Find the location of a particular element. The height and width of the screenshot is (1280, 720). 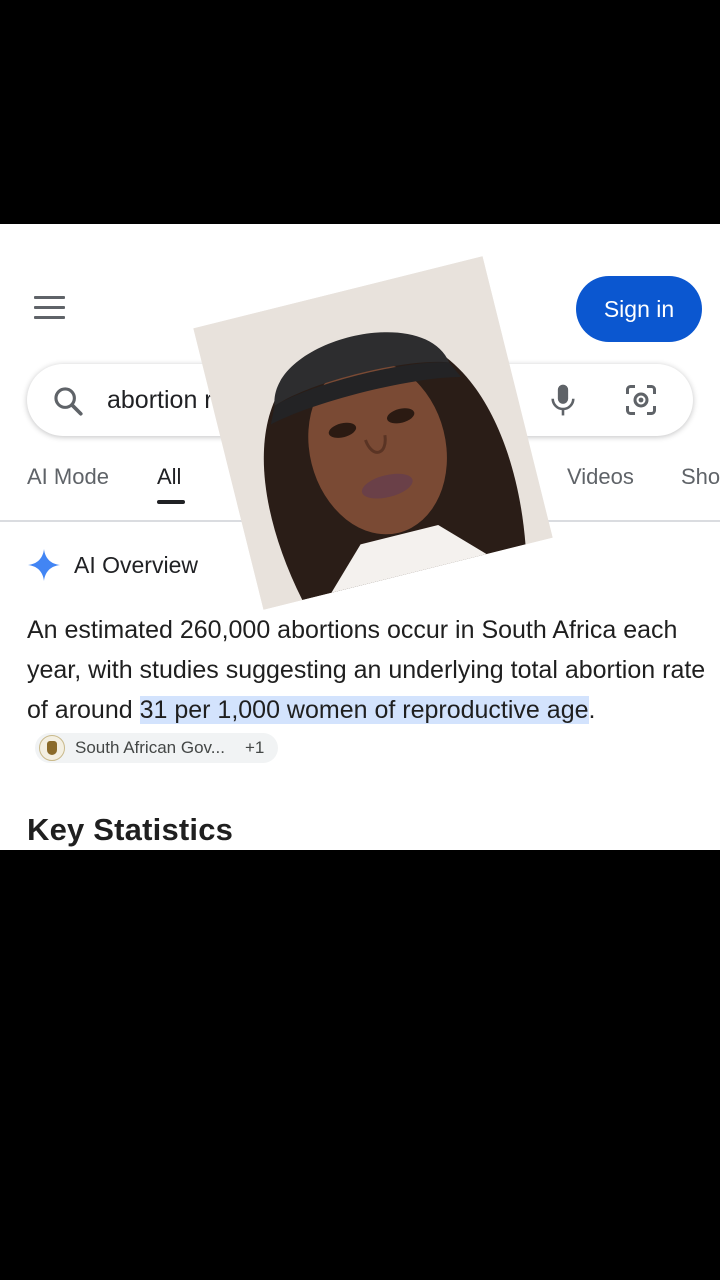

video-face-overlay is located at coordinates (373, 433).